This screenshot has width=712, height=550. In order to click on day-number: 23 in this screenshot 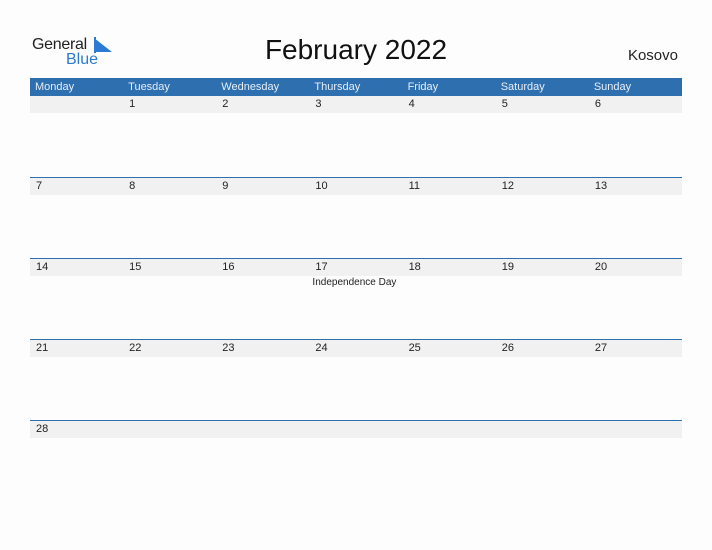, I will do `click(228, 348)`.